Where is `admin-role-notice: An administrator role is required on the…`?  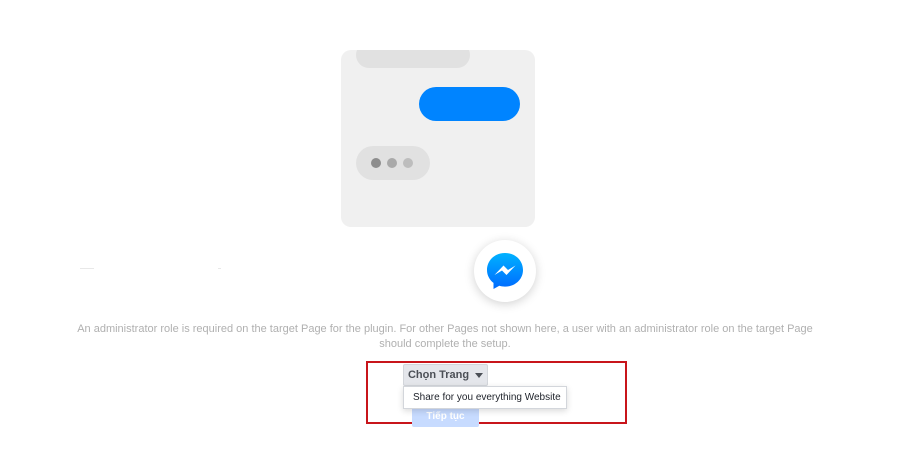 admin-role-notice: An administrator role is required on the… is located at coordinates (445, 337).